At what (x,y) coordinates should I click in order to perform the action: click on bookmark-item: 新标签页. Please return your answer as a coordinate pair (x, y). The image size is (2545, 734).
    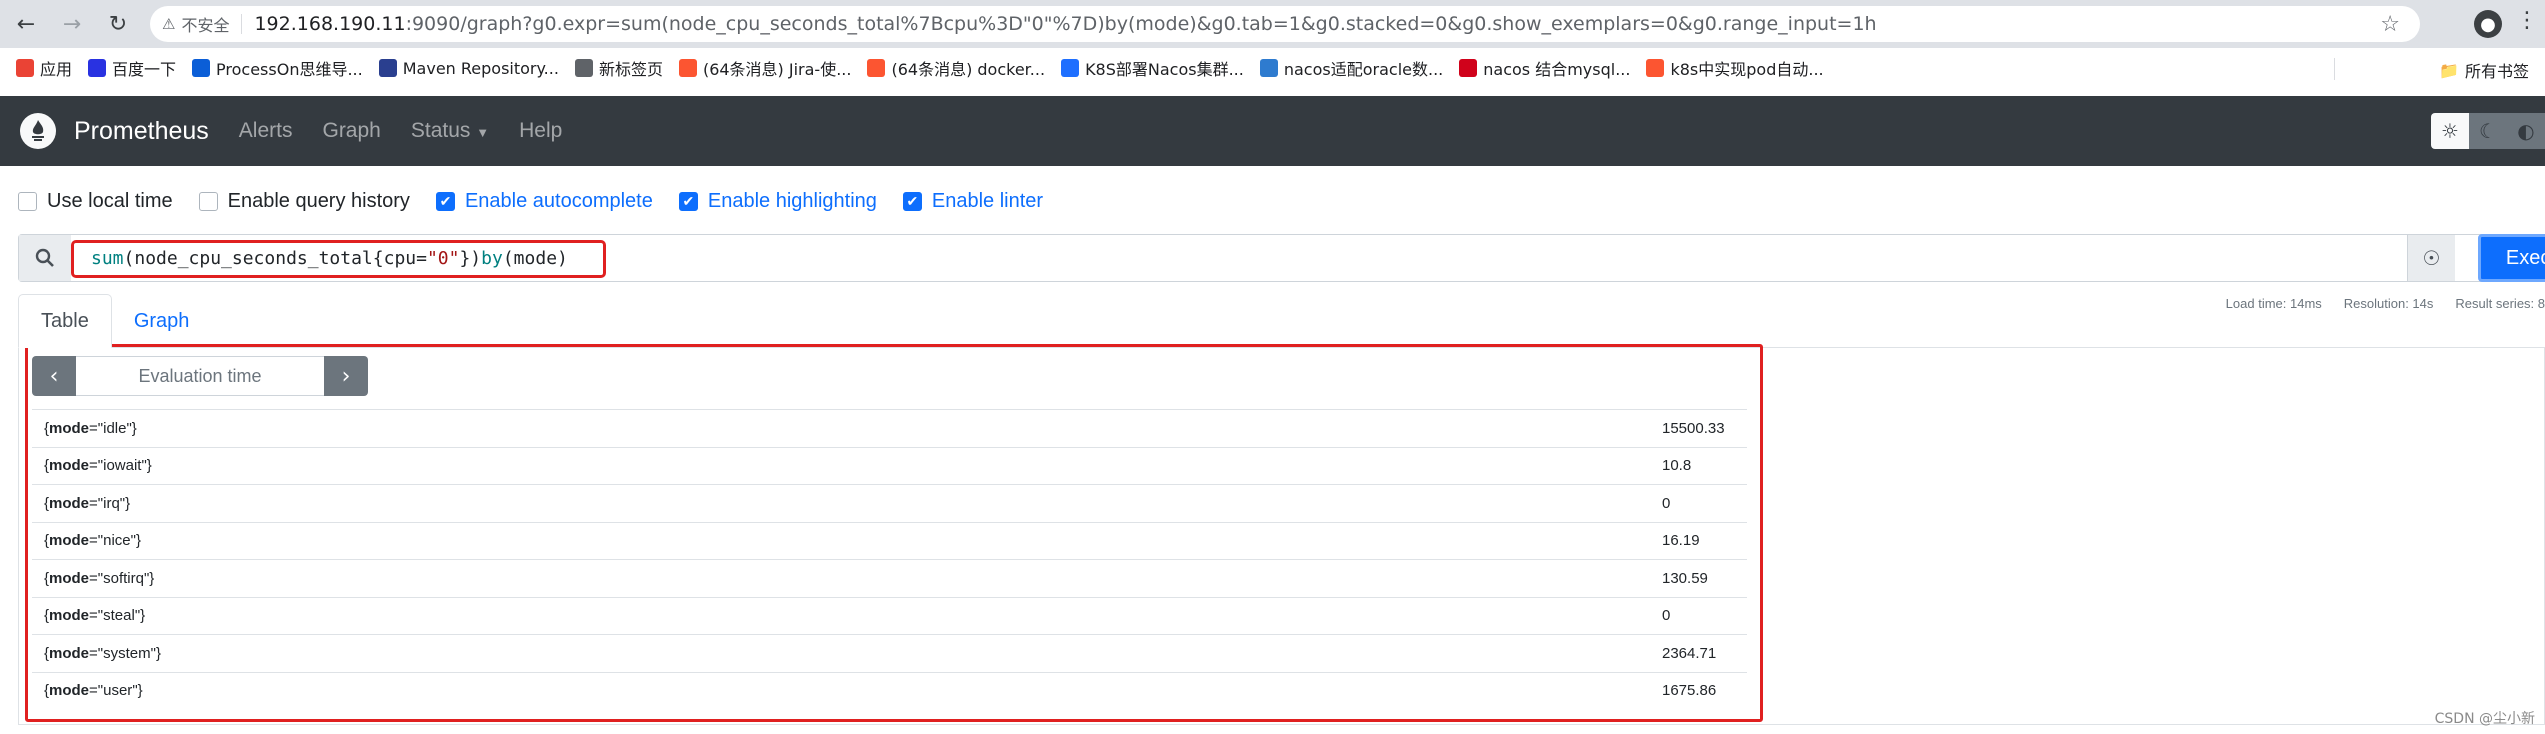
    Looking at the image, I should click on (618, 68).